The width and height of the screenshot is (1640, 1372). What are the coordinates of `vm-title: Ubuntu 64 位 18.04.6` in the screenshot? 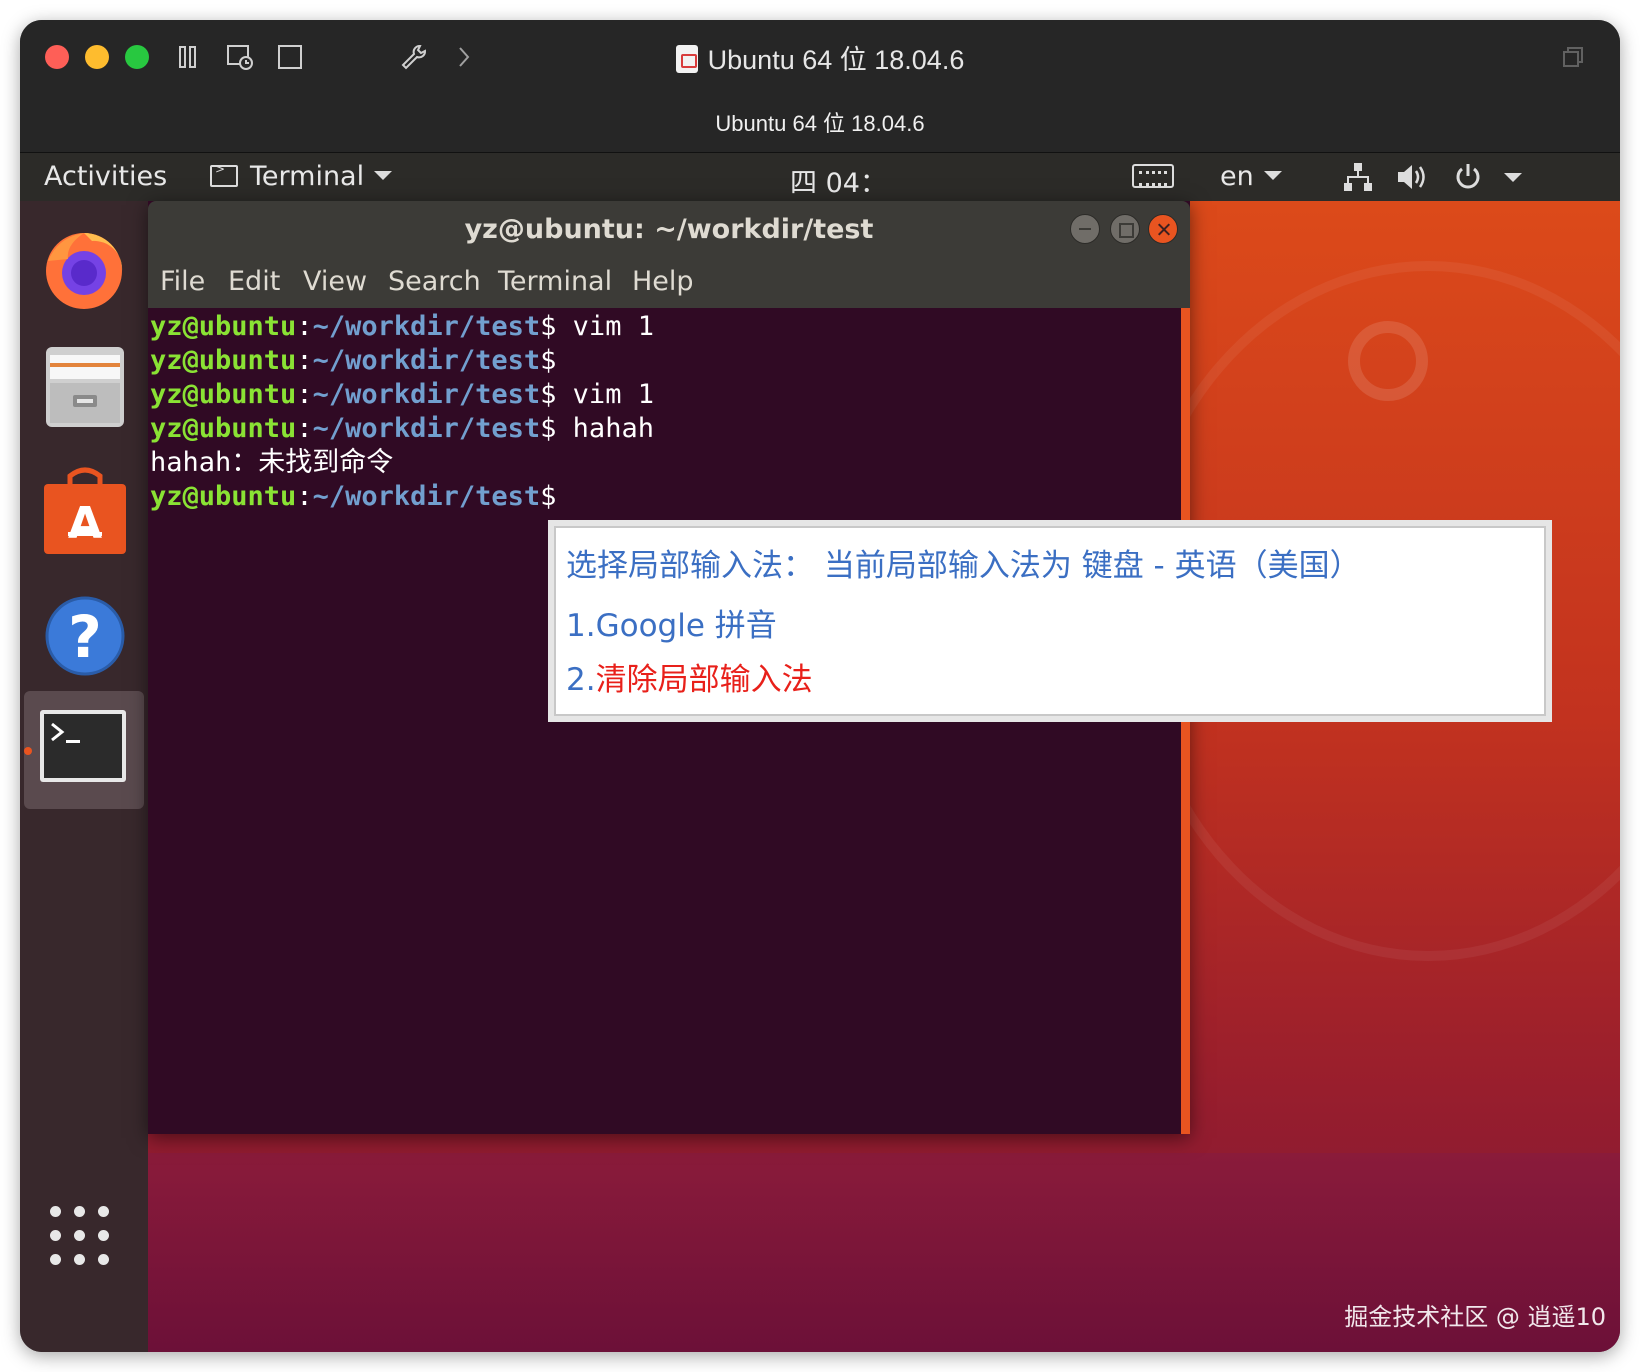 It's located at (820, 57).